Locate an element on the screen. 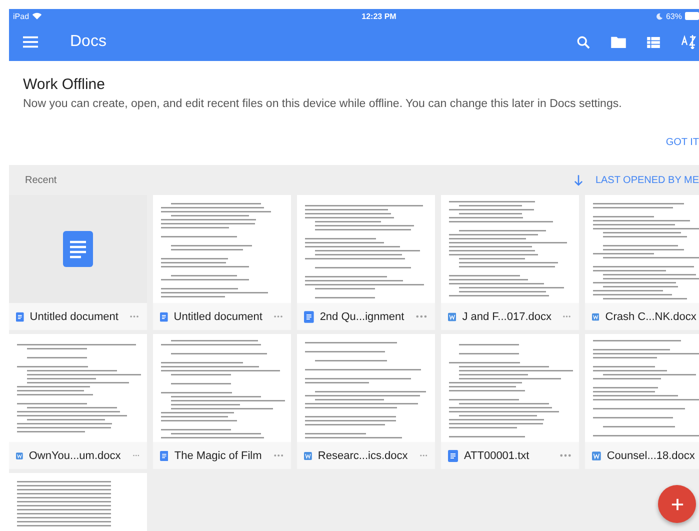 This screenshot has width=699, height=531. plus-icon is located at coordinates (677, 504).